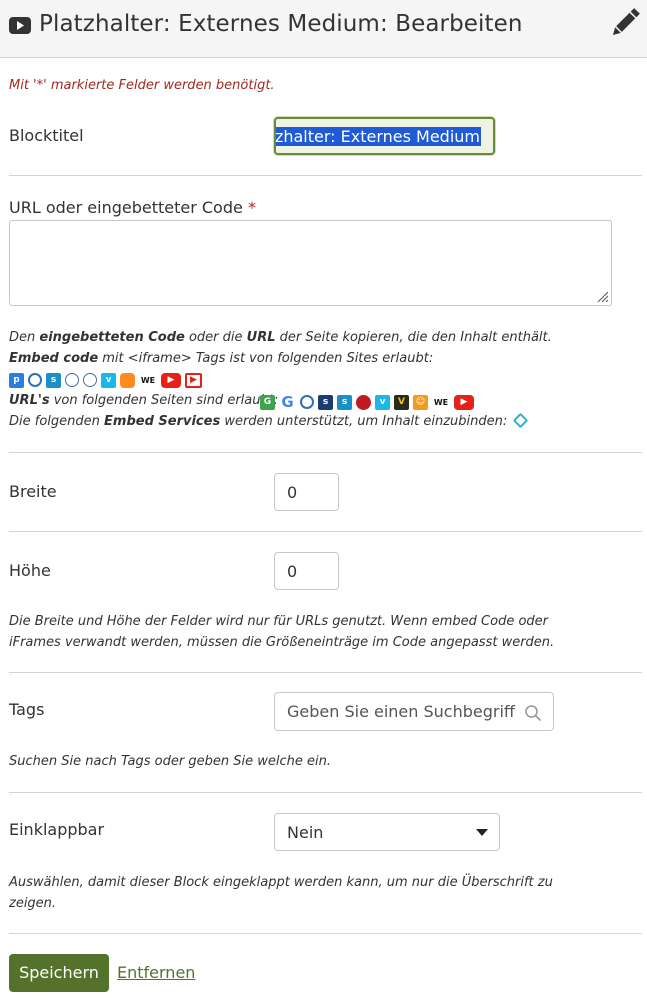 Image resolution: width=647 pixels, height=1001 pixels. Describe the element at coordinates (33, 491) in the screenshot. I see `width-label: Breite` at that location.